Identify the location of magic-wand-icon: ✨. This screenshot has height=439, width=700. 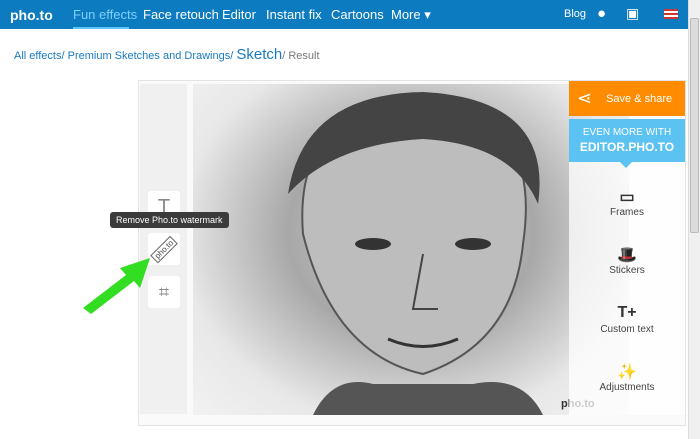
(627, 372).